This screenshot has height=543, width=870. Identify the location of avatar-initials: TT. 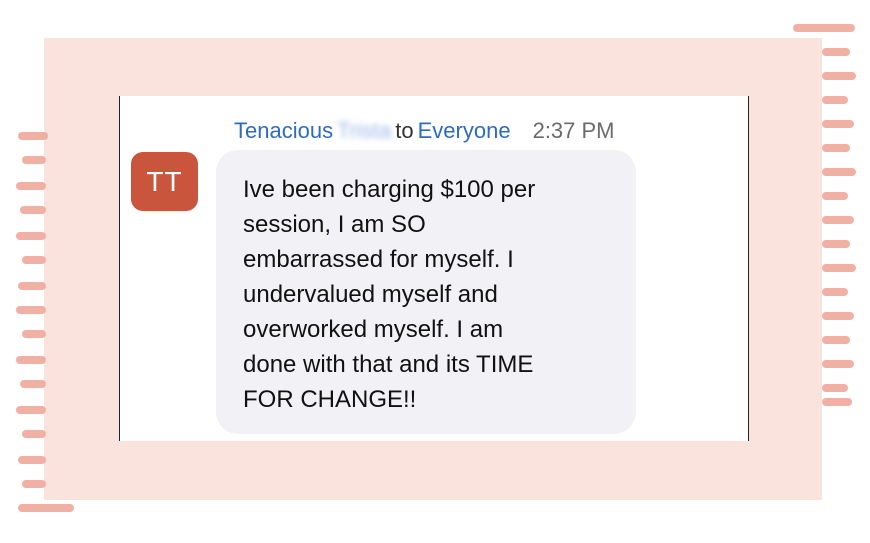
(164, 181).